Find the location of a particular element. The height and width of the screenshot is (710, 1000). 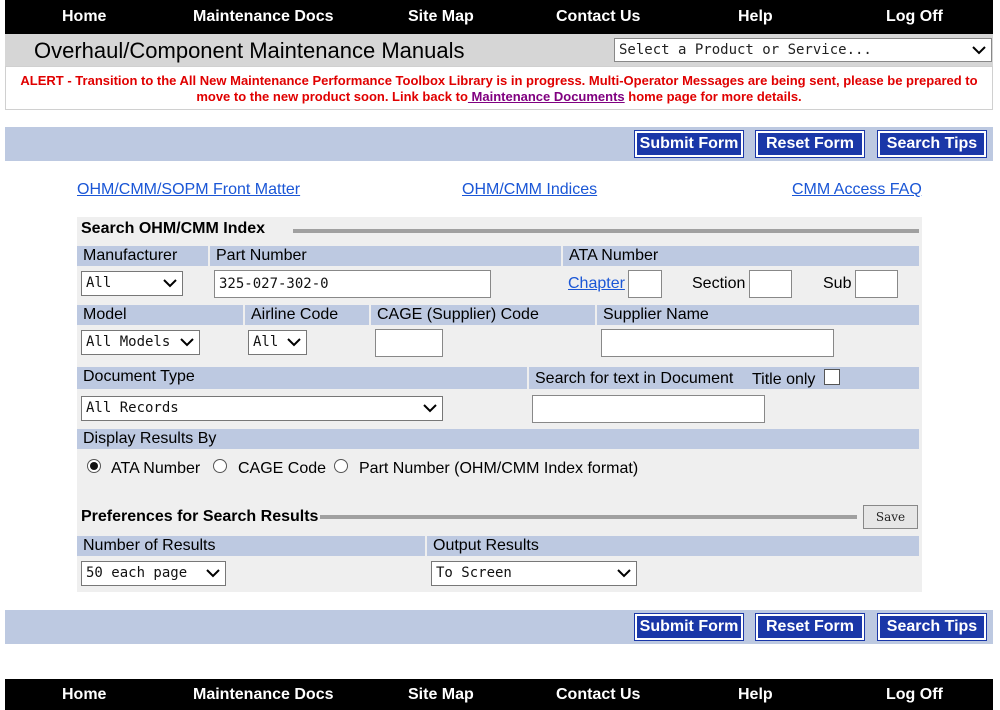

cage-code-input is located at coordinates (409, 343).